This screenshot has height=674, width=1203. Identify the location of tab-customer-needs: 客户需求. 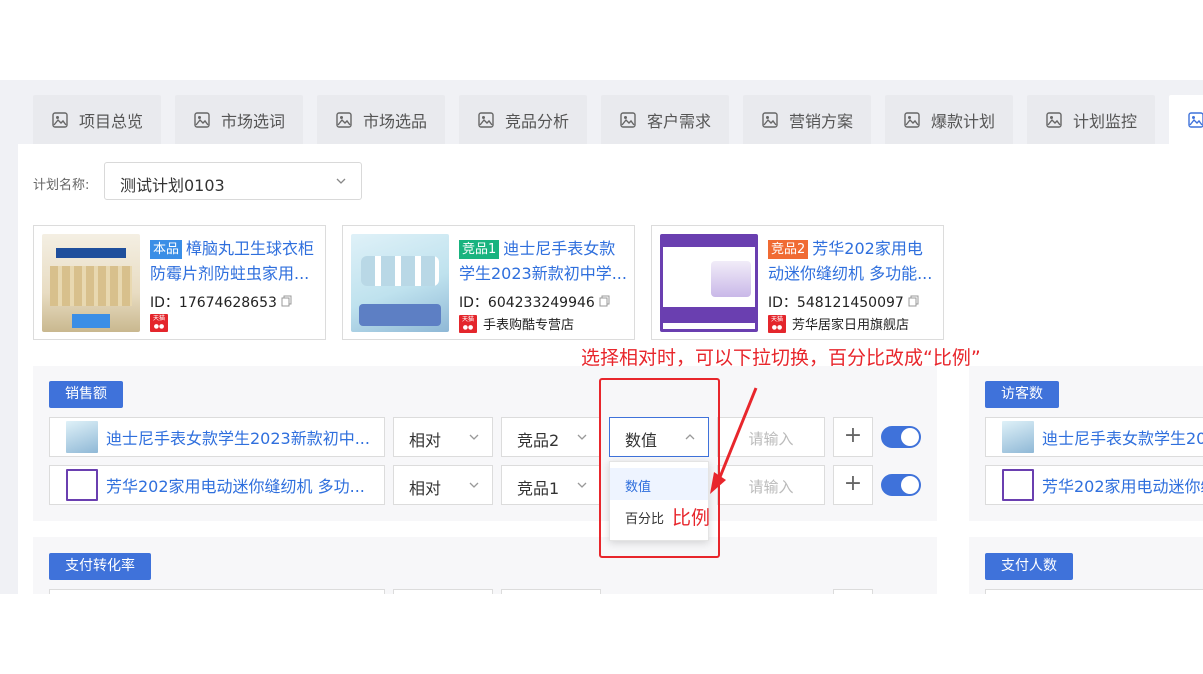
(665, 120).